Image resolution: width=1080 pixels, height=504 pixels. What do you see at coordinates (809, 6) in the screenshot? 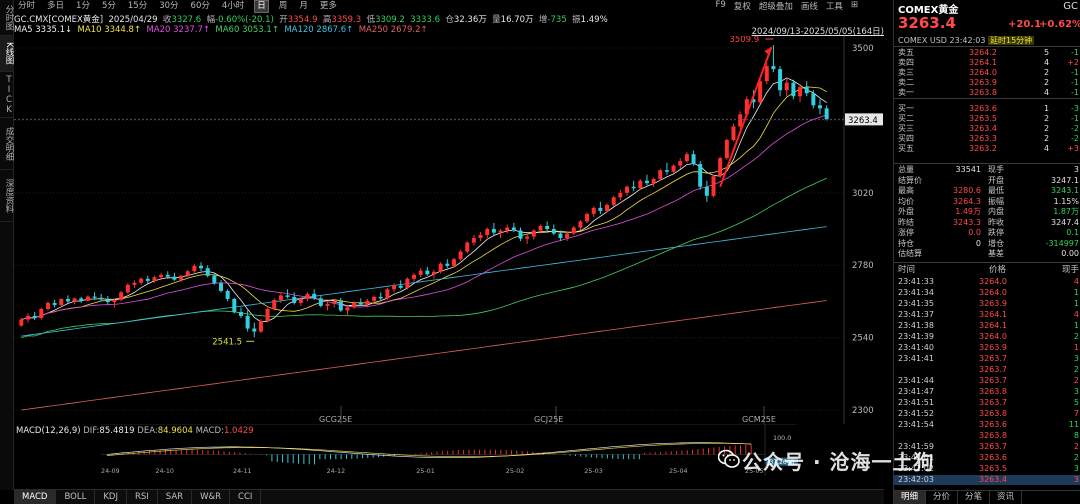
I see `draw-line-button: 画线` at bounding box center [809, 6].